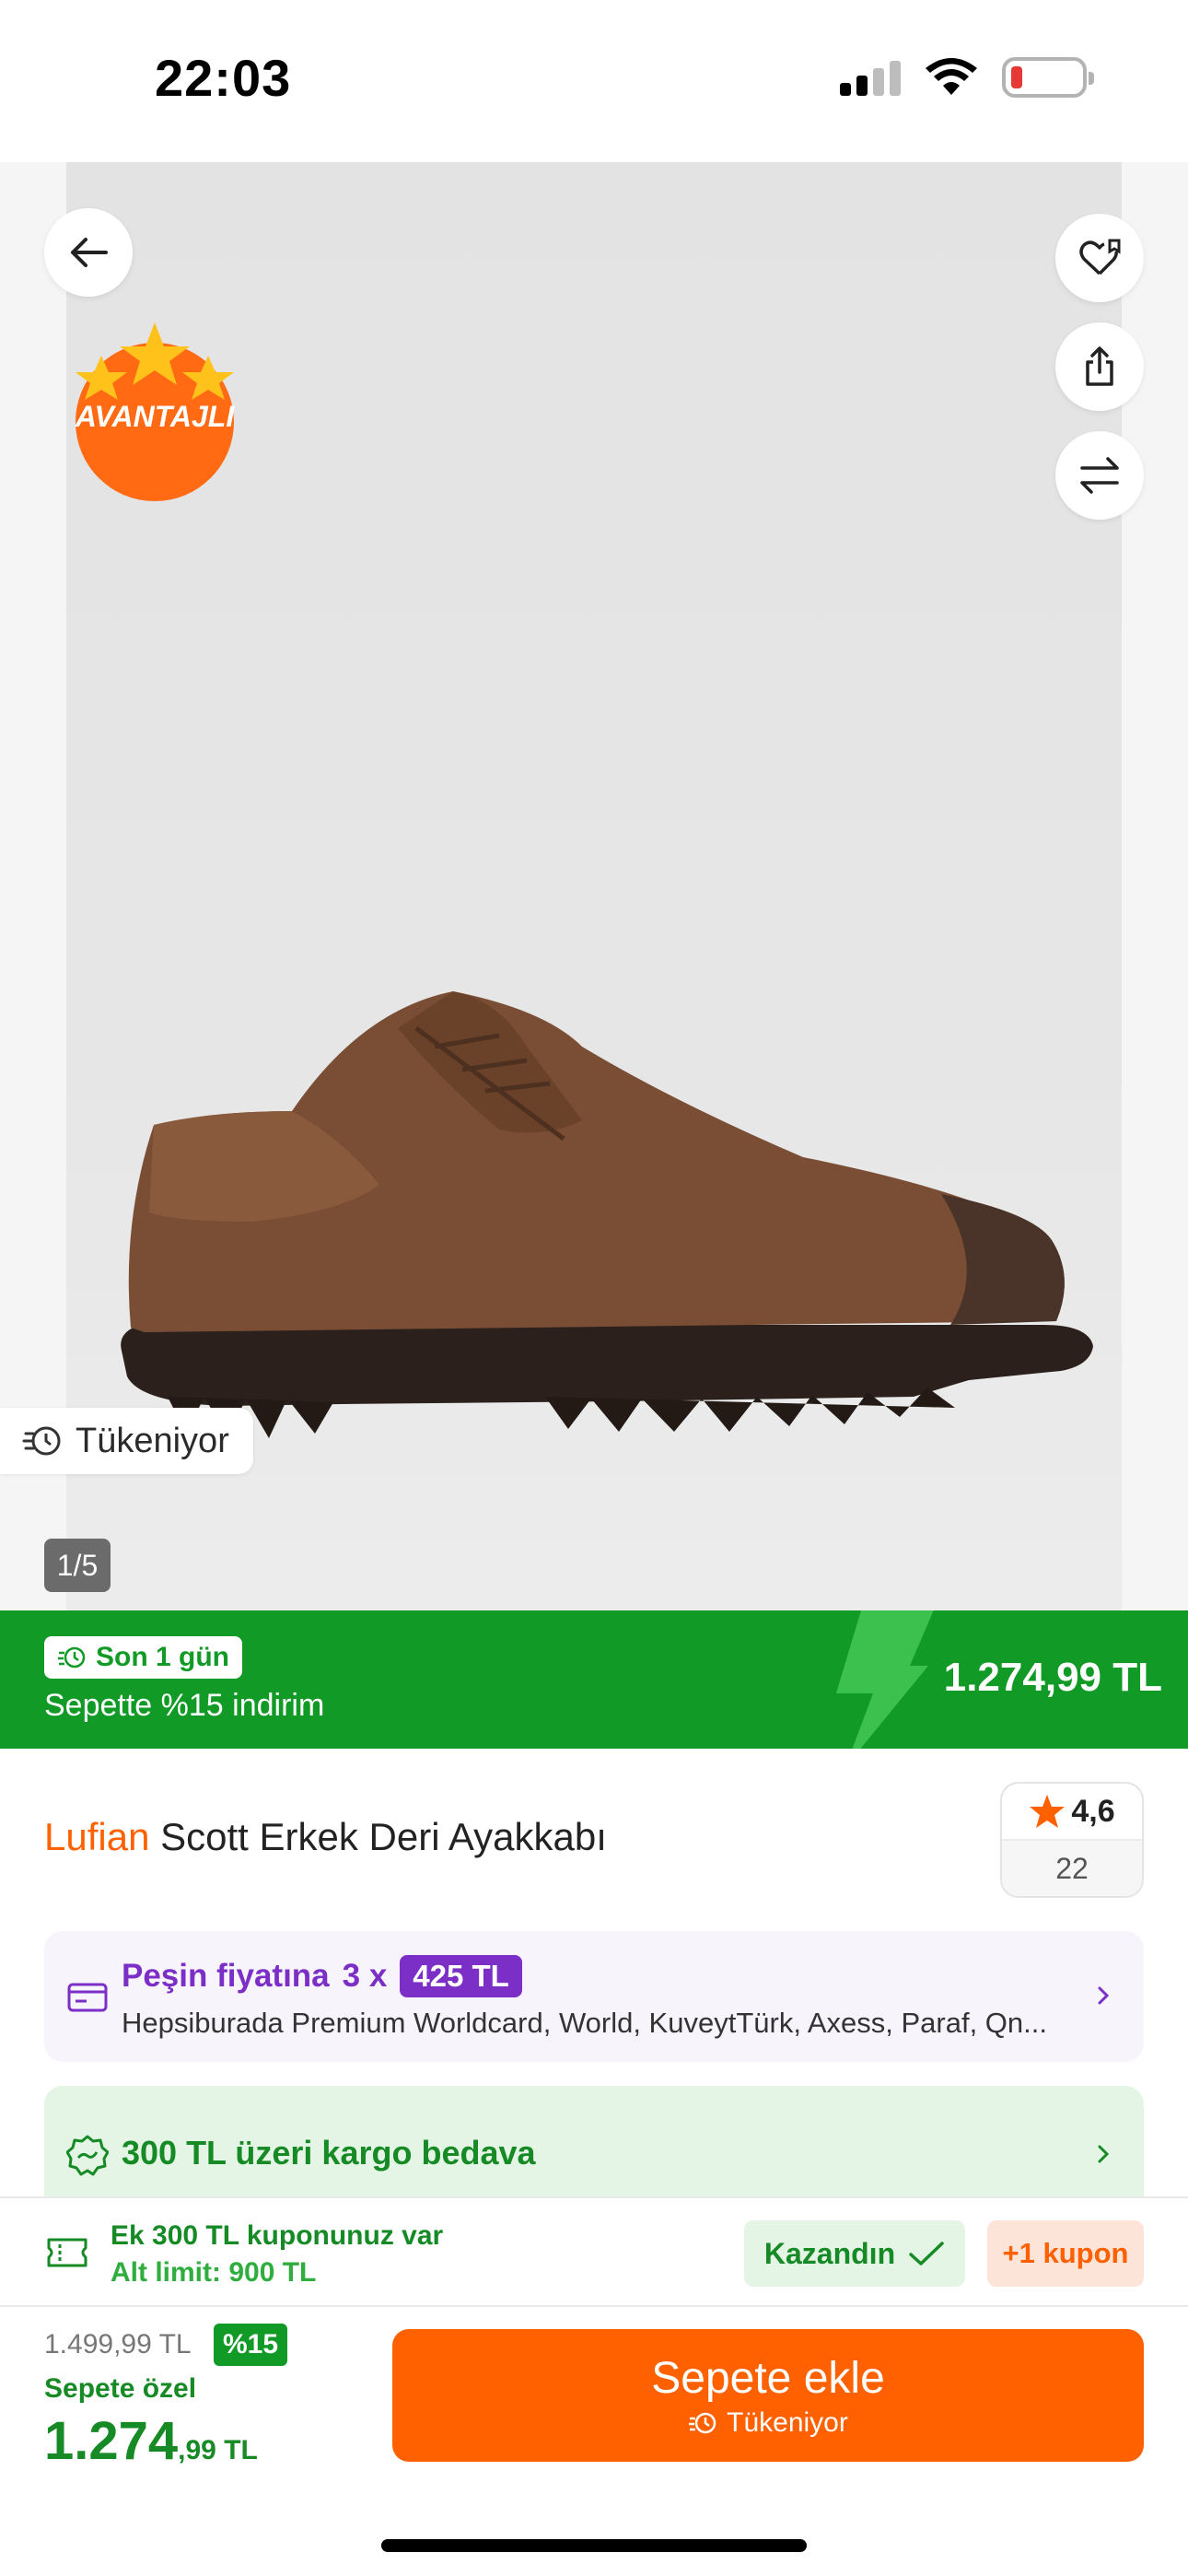 Image resolution: width=1188 pixels, height=2576 pixels. What do you see at coordinates (1072, 1868) in the screenshot?
I see `review-count: 22` at bounding box center [1072, 1868].